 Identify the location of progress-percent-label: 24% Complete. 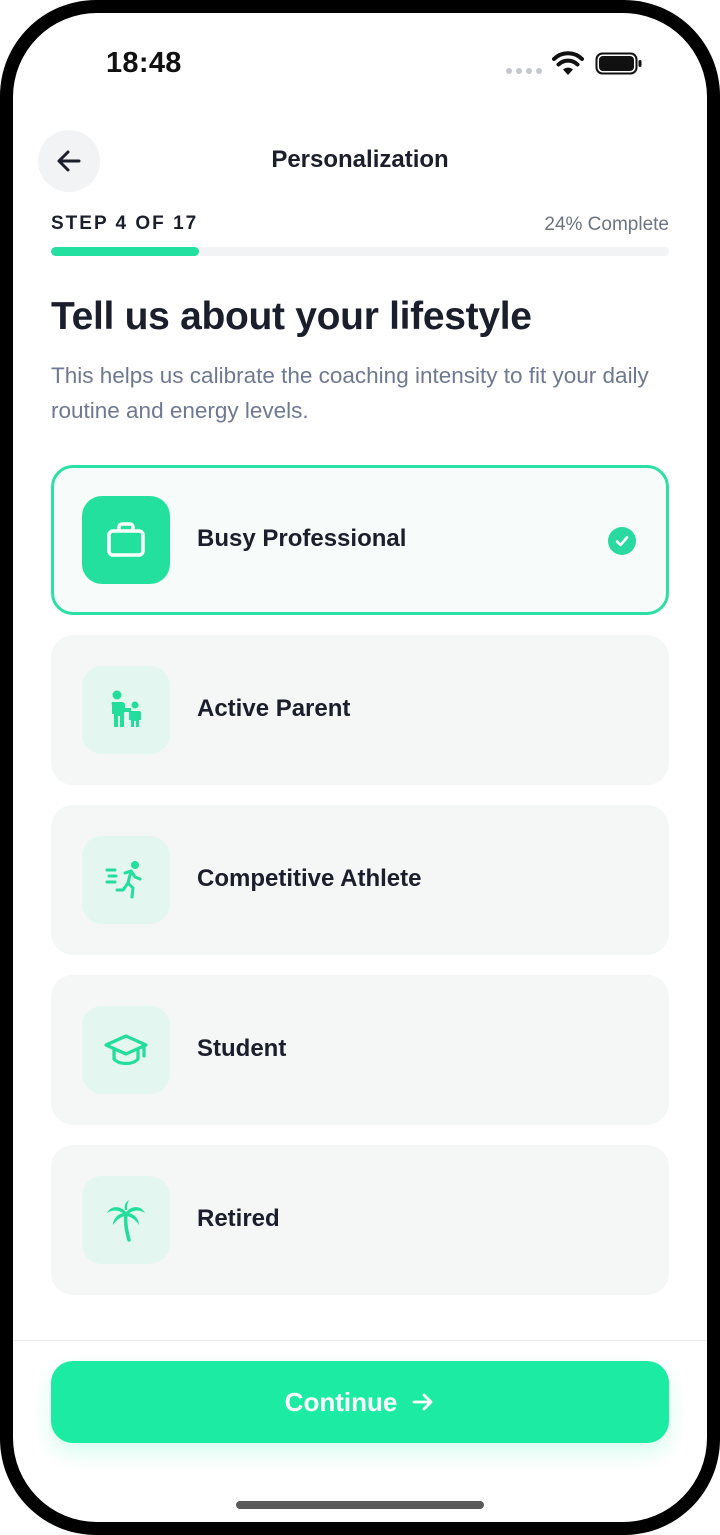
(606, 224).